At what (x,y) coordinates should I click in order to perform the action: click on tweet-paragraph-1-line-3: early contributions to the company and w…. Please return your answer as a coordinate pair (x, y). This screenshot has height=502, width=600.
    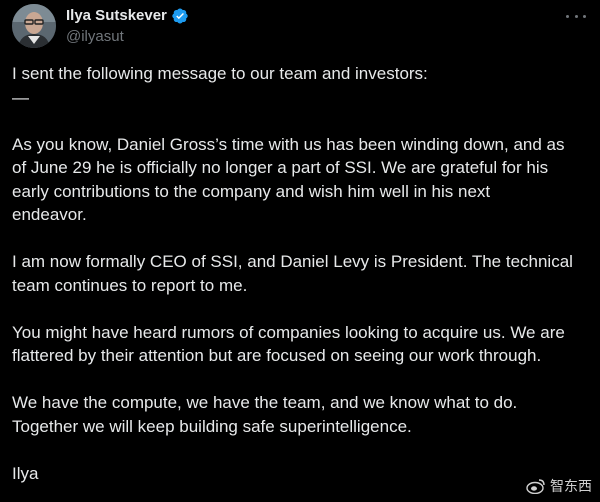
    Looking at the image, I should click on (251, 191).